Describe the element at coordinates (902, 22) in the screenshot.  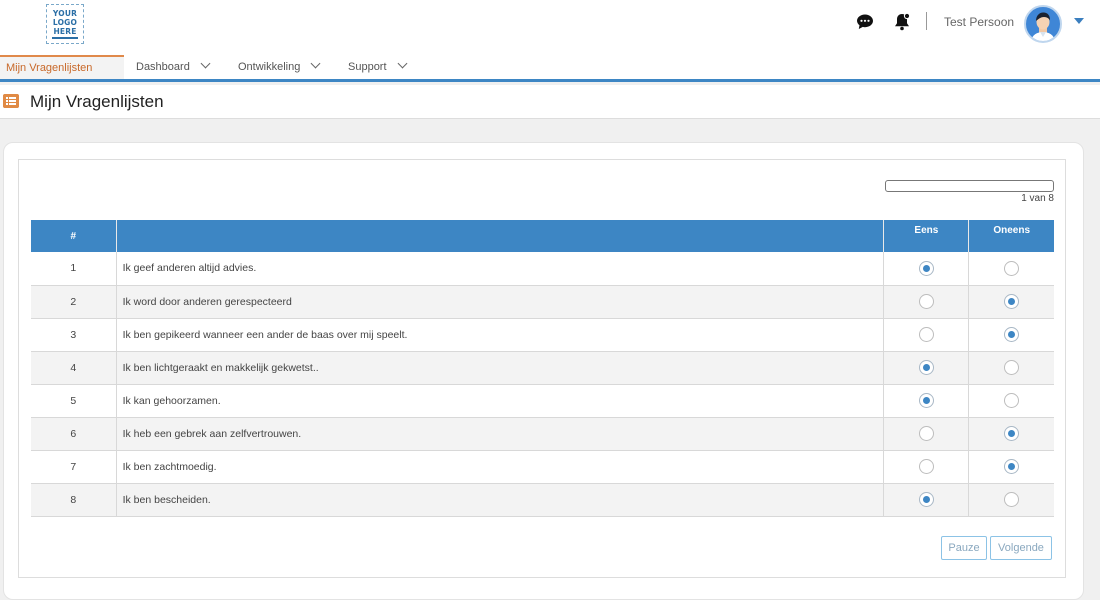
I see `bell-icon` at that location.